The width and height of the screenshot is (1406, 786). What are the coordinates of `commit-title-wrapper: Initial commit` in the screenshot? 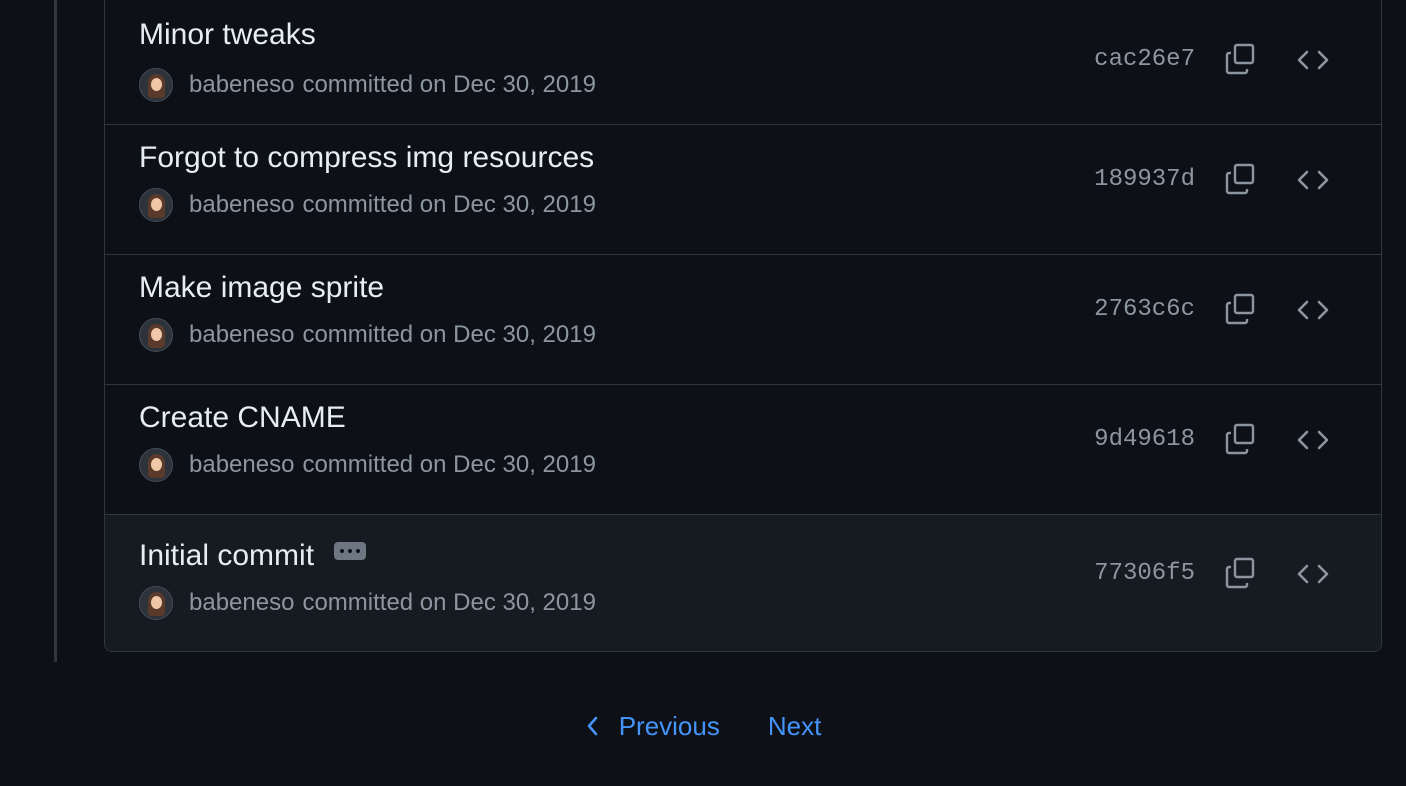 It's located at (253, 556).